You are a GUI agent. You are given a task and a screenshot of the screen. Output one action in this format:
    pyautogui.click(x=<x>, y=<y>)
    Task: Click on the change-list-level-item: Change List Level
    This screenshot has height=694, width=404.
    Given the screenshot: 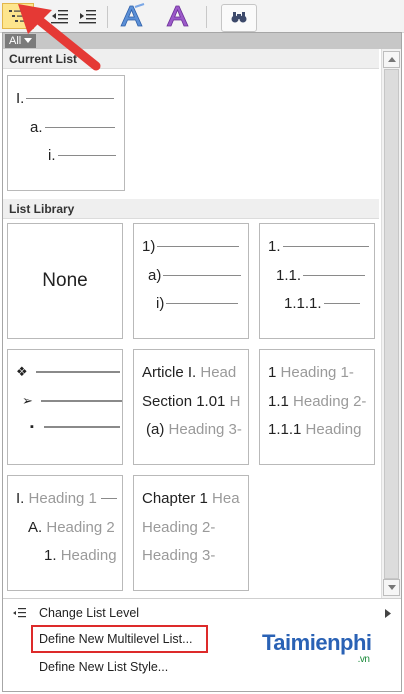 What is the action you would take?
    pyautogui.click(x=202, y=613)
    